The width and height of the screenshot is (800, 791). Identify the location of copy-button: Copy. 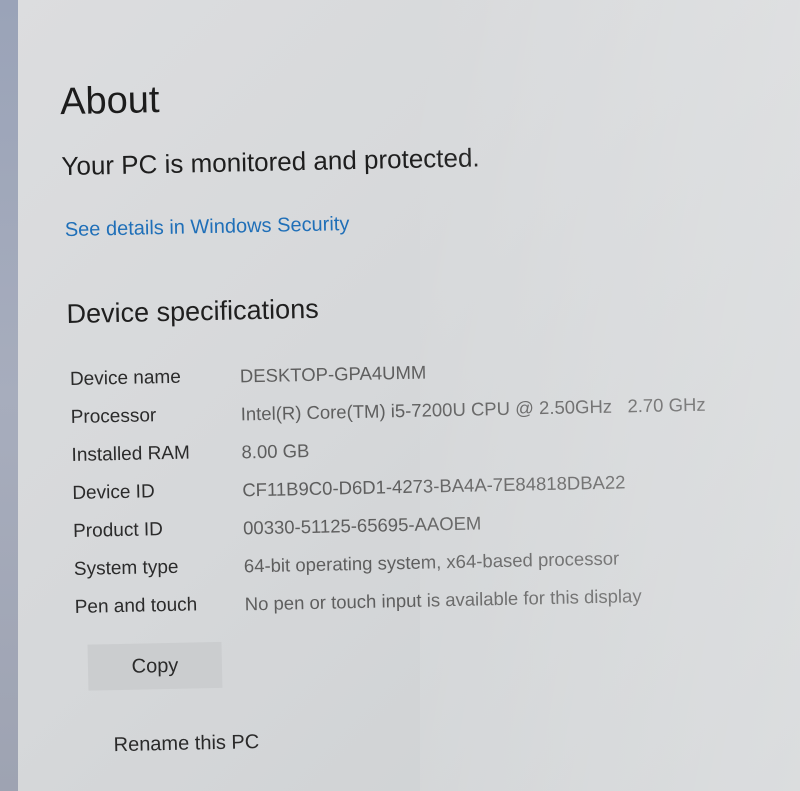
(155, 666).